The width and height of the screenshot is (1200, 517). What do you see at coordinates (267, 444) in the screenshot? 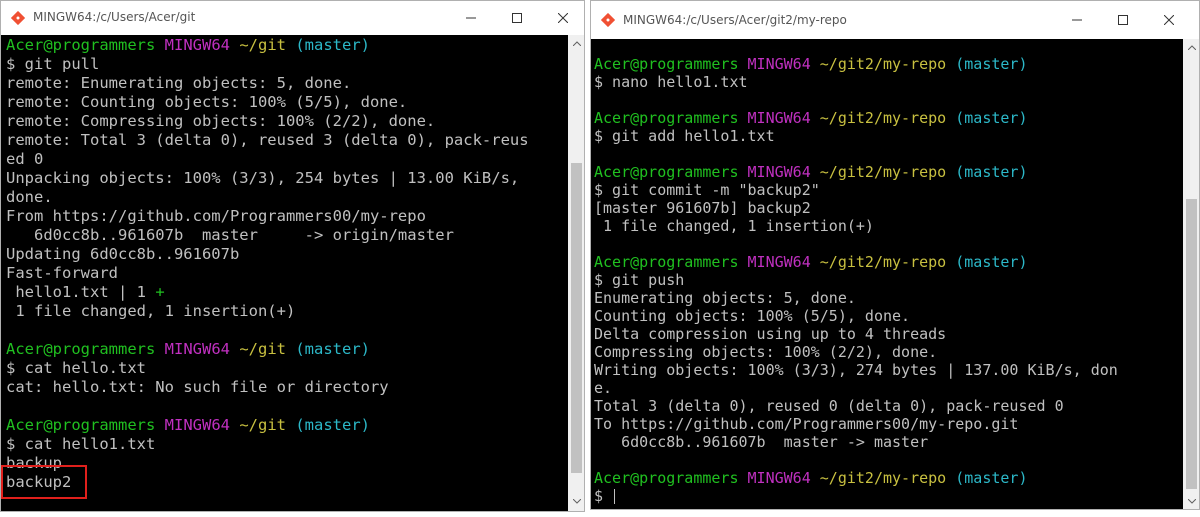
I see `terminal-line: $ cat hello1.txt` at bounding box center [267, 444].